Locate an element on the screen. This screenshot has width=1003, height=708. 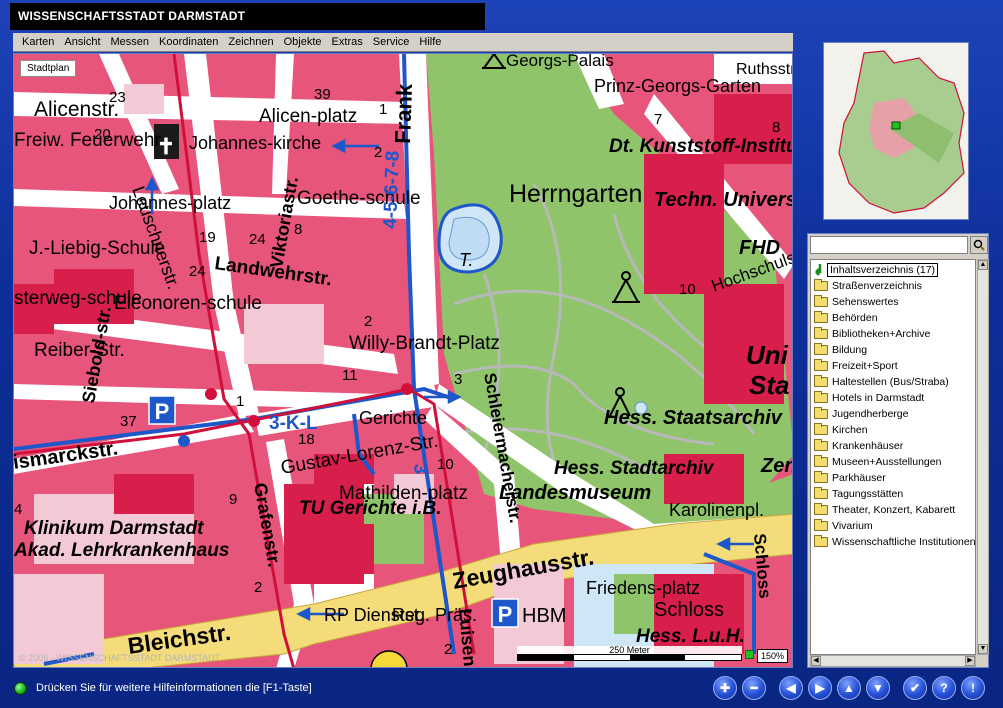
label-gerichte: Gerichte is located at coordinates (393, 418).